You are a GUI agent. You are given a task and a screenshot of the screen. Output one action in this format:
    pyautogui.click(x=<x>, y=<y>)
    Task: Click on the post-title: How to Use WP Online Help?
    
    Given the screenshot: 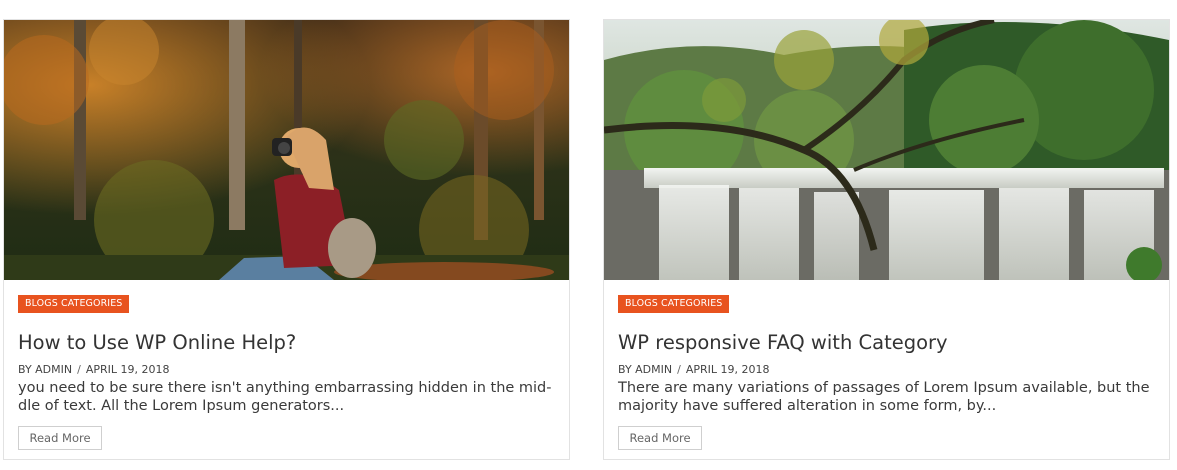 What is the action you would take?
    pyautogui.click(x=157, y=342)
    